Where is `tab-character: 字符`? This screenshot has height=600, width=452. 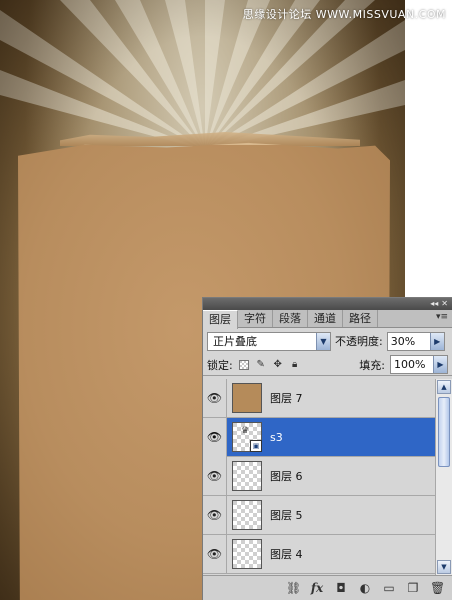 tab-character: 字符 is located at coordinates (255, 318).